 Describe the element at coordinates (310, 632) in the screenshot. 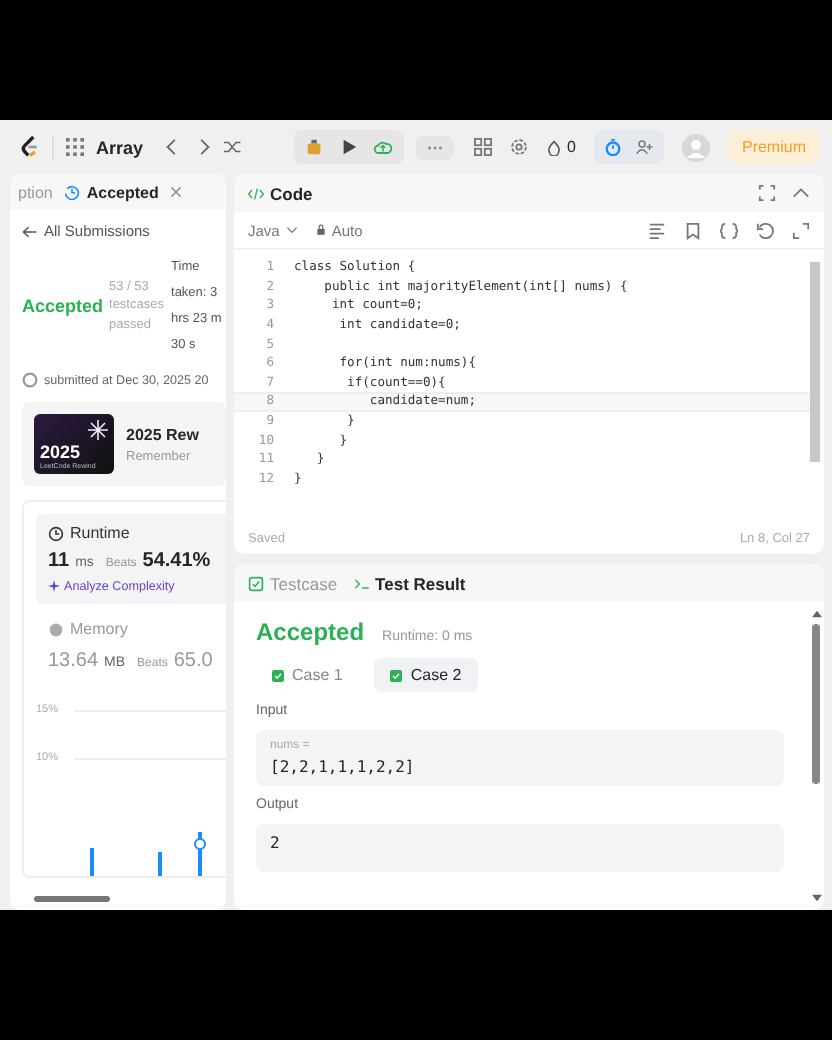

I see `verdict-text: Accepted` at that location.